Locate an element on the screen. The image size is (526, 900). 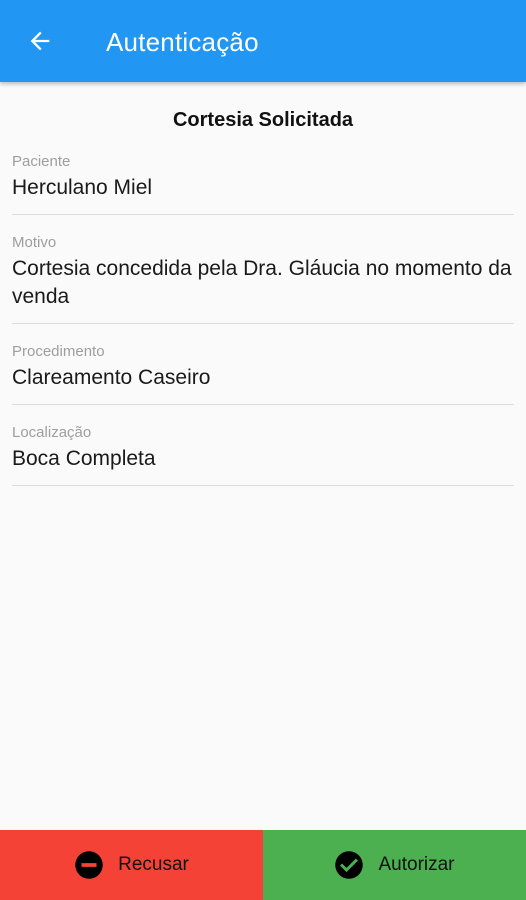
back-button is located at coordinates (40, 41).